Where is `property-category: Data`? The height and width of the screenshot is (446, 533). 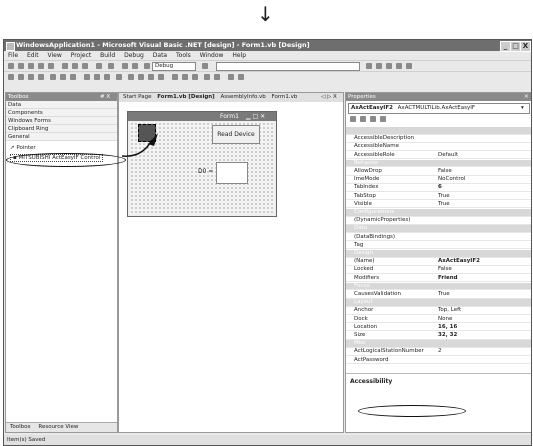 property-category: Data is located at coordinates (438, 229).